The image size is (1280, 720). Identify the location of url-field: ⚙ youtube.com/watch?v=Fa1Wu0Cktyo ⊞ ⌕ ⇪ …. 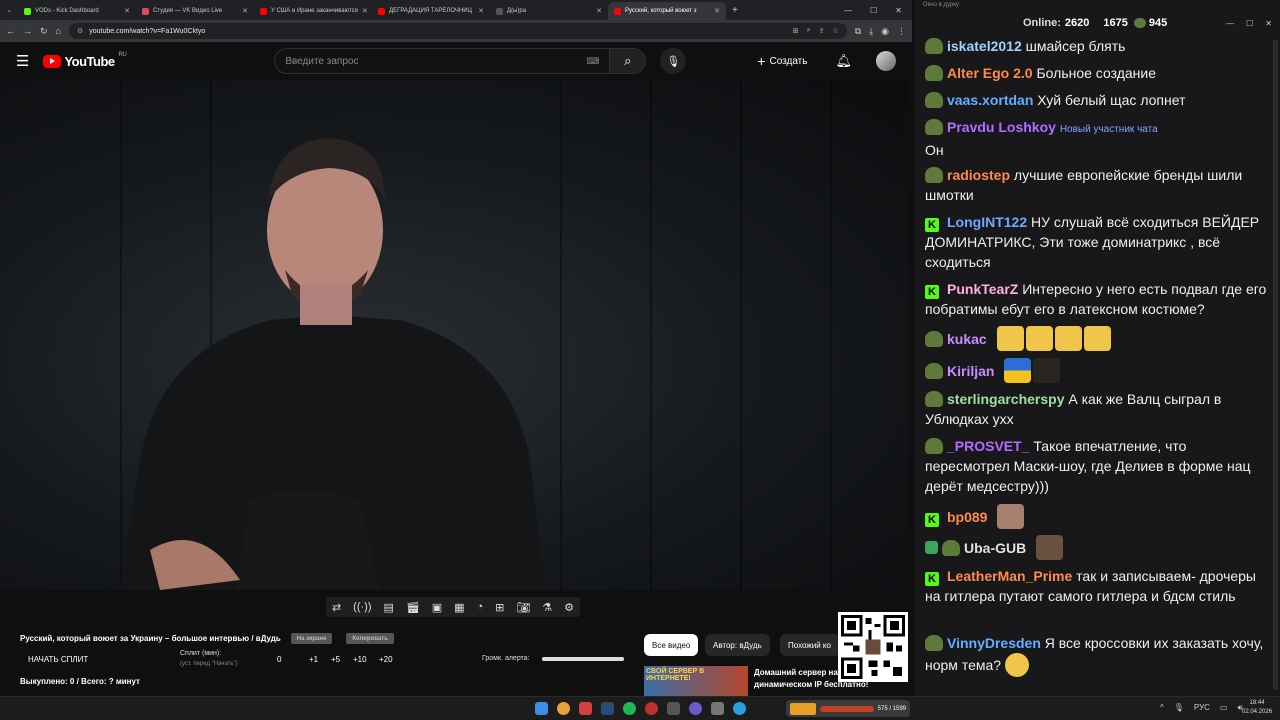
(457, 31).